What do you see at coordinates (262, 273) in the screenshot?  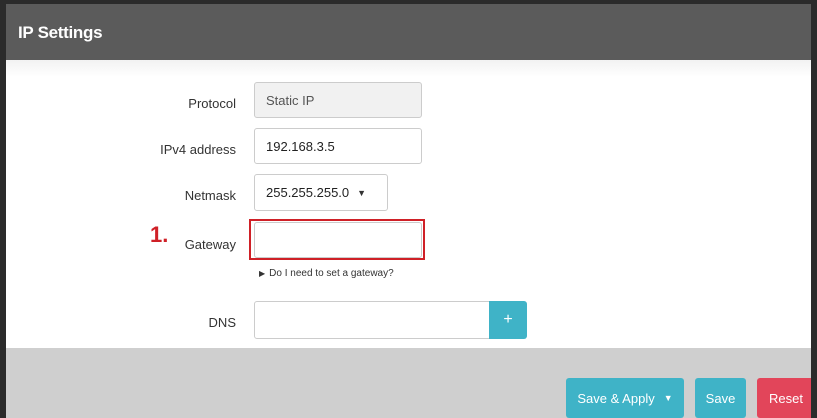 I see `triangle-right-icon: ▶` at bounding box center [262, 273].